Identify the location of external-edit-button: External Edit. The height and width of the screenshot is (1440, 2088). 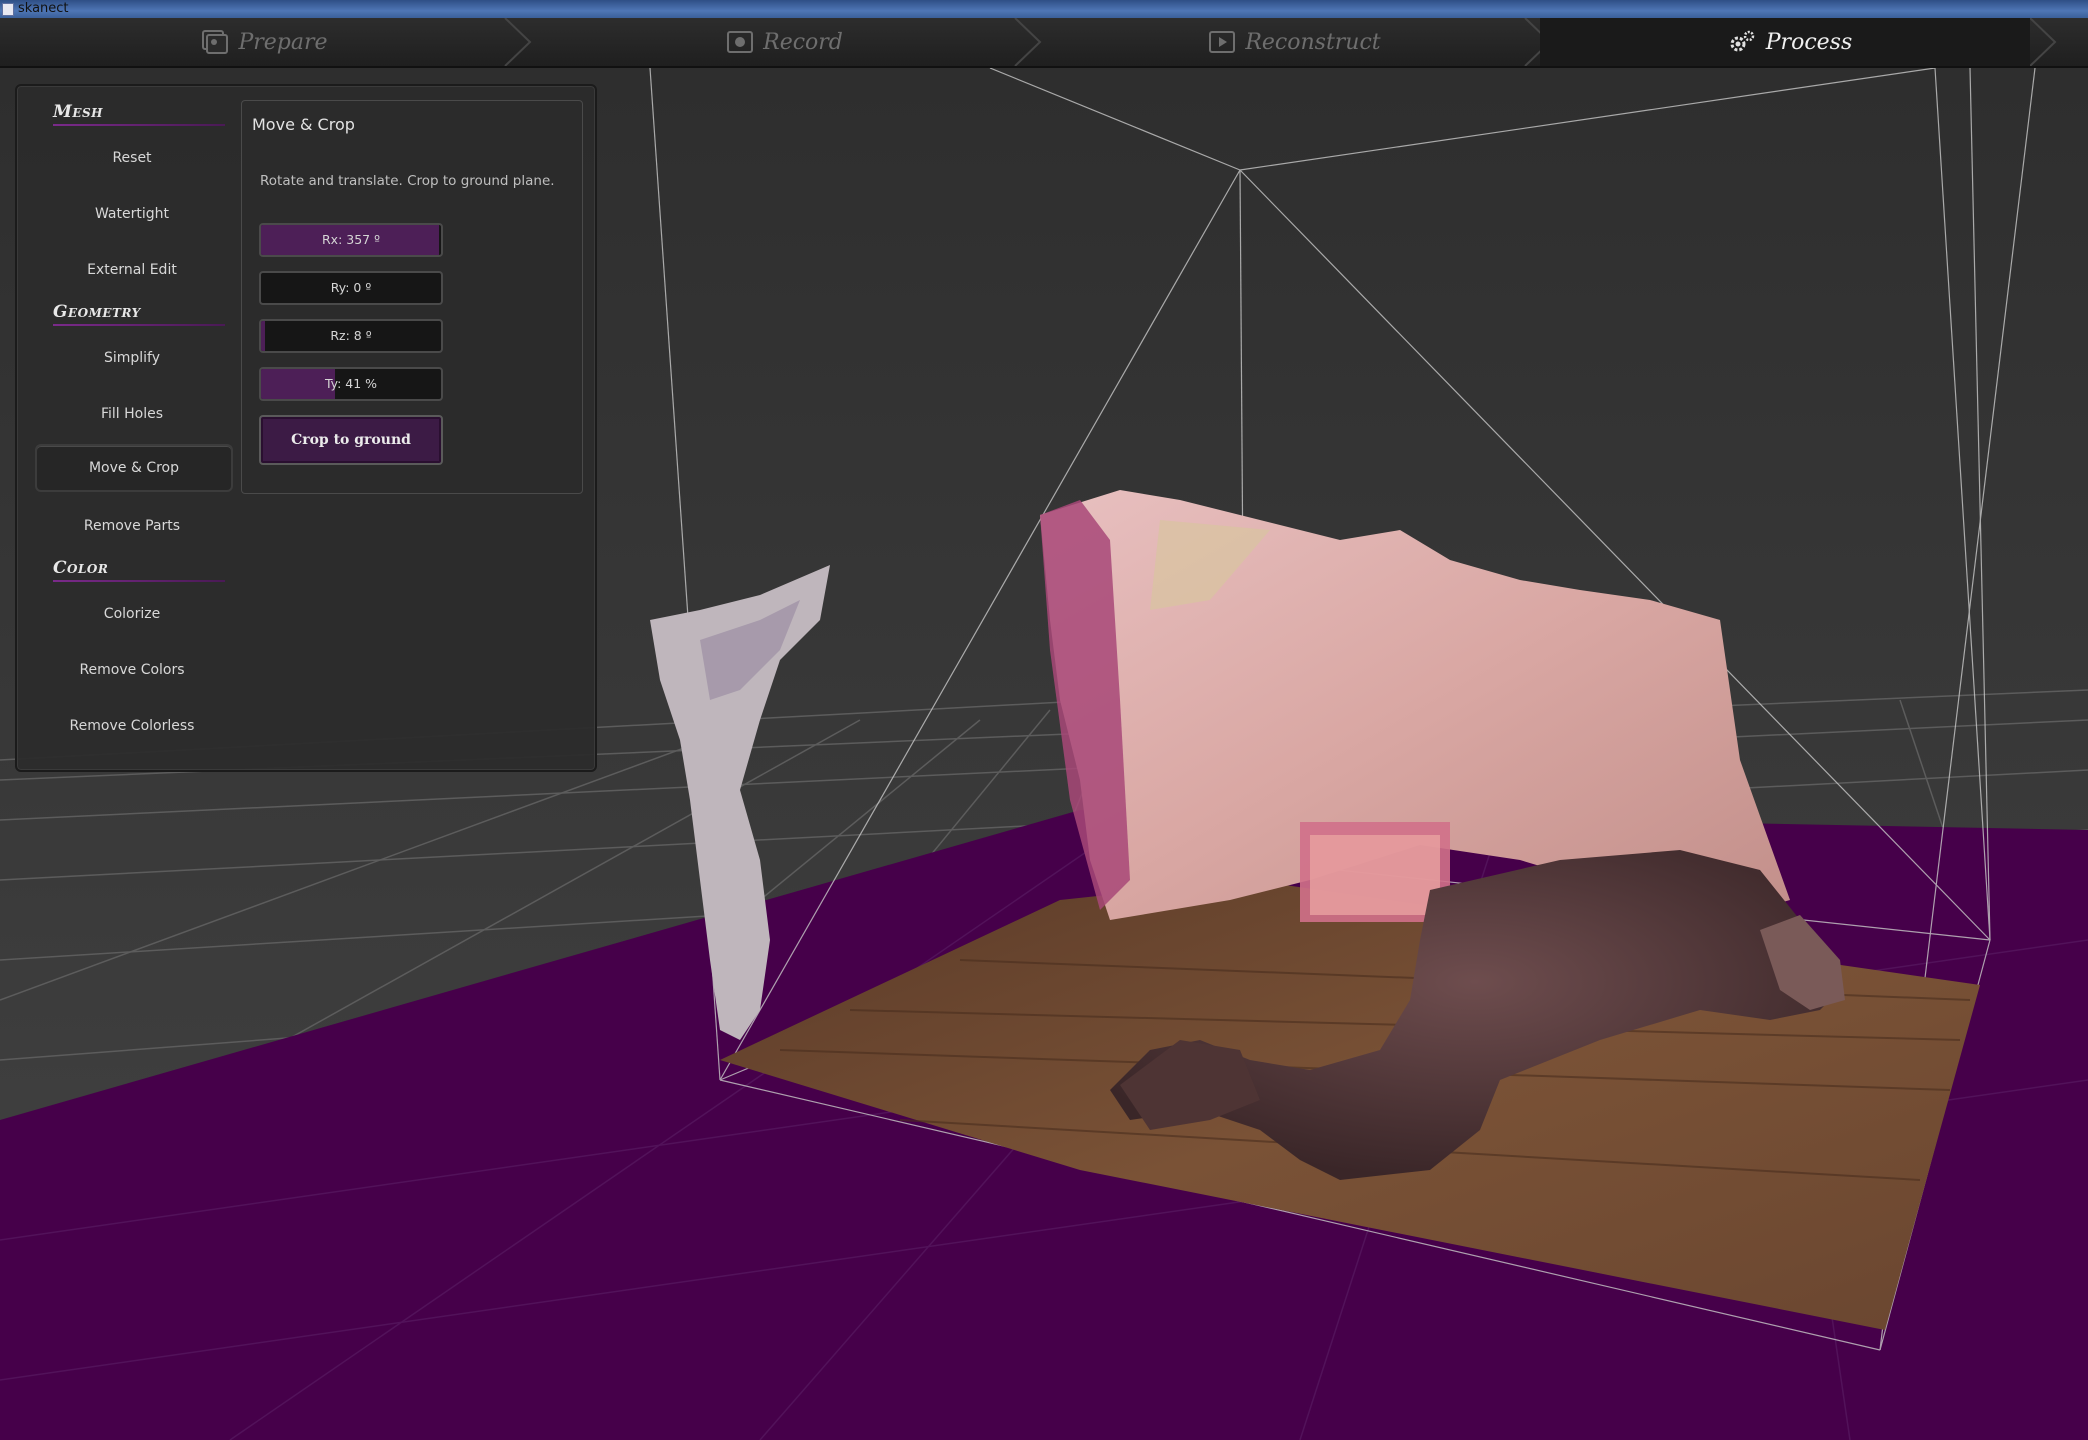
(132, 270).